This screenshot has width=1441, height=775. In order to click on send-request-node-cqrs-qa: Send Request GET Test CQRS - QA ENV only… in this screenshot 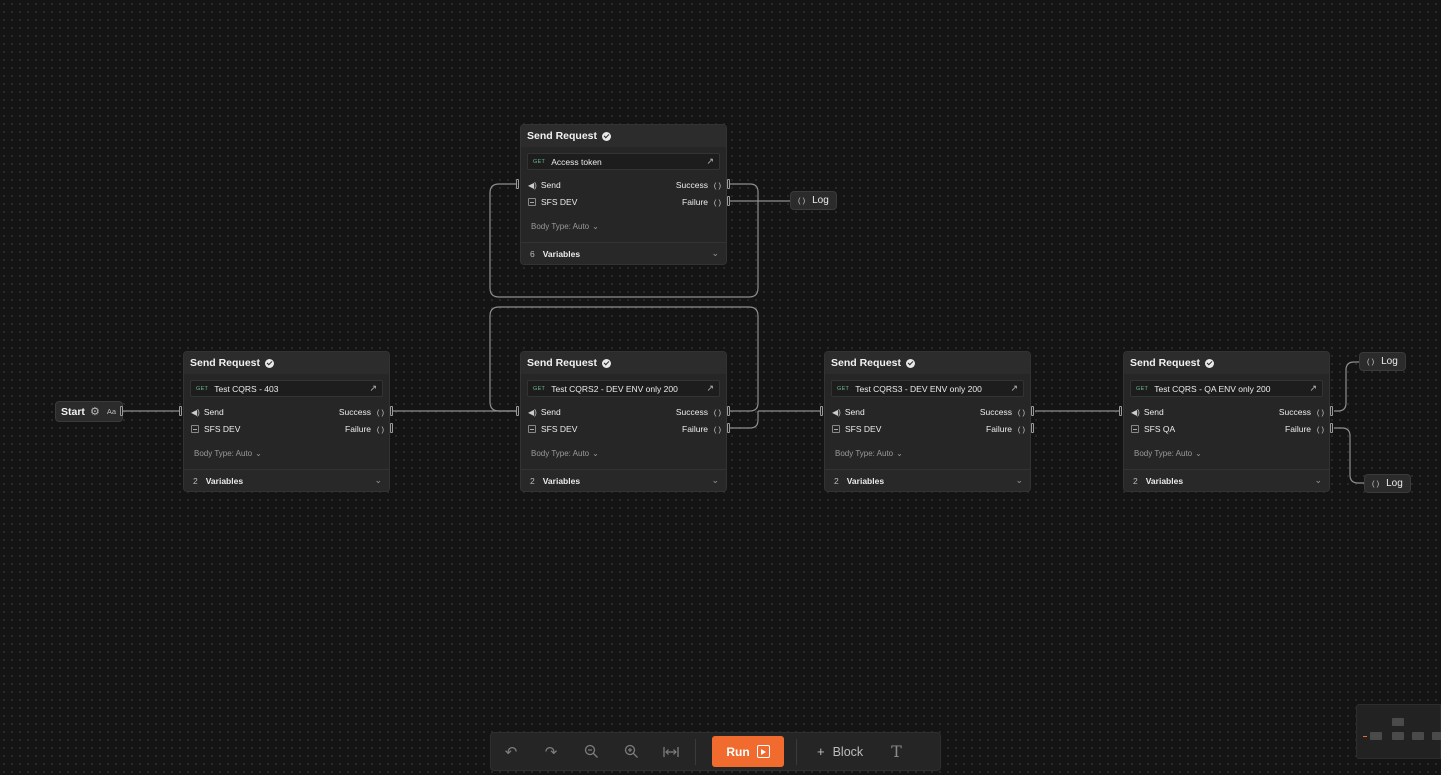, I will do `click(1226, 421)`.